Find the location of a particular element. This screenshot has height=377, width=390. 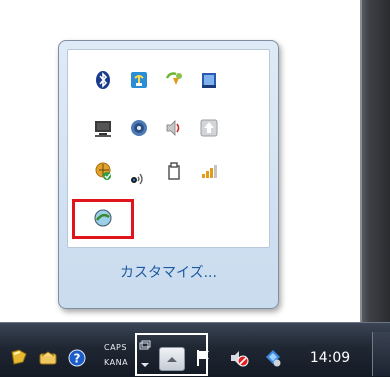

network-icon is located at coordinates (273, 358).